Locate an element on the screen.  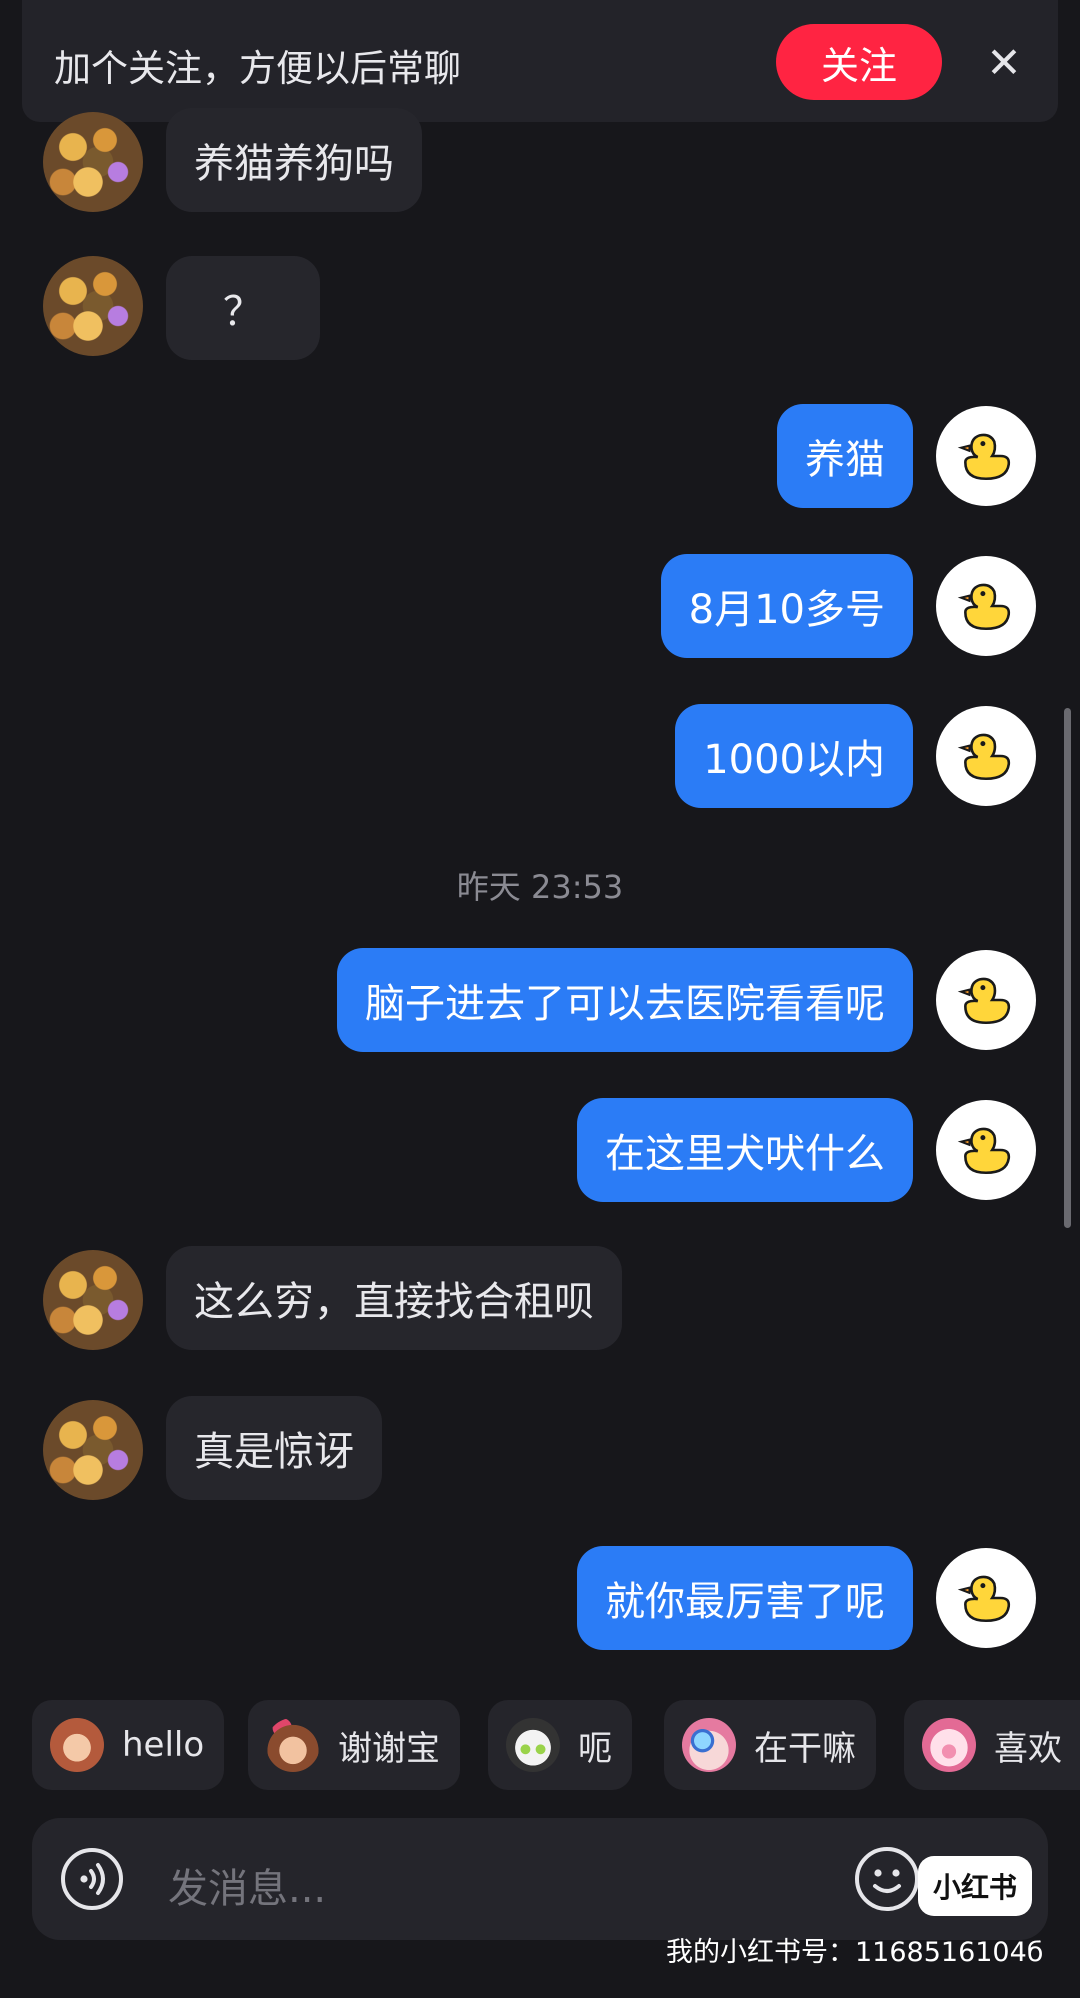
magnifier-icon is located at coordinates (709, 1745).